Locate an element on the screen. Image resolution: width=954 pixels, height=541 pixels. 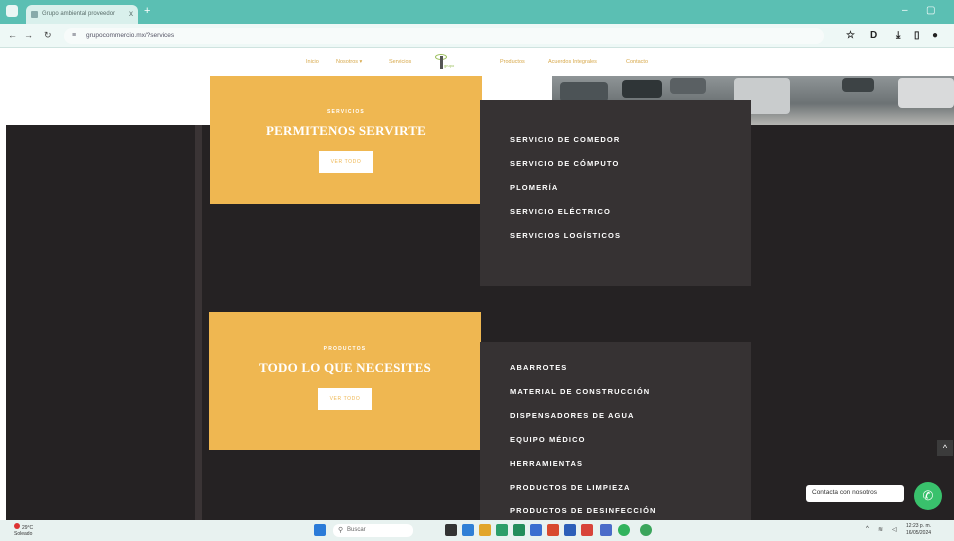
excel-icon is located at coordinates (519, 530).